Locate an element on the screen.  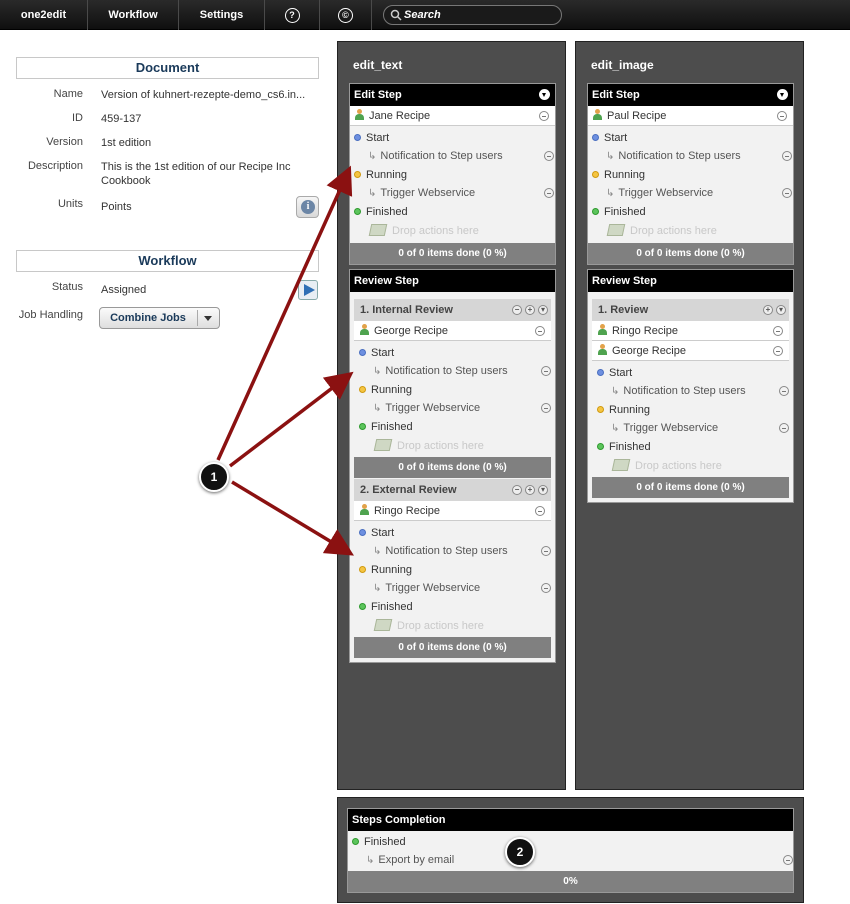
version-value: 1st edition is located at coordinates (126, 143).